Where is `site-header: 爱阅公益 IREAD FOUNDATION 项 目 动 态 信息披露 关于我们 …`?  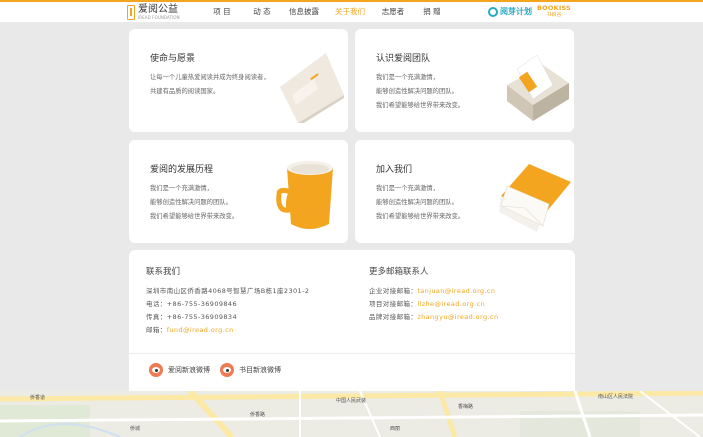
site-header: 爱阅公益 IREAD FOUNDATION 项 目 动 态 信息披露 关于我们 … is located at coordinates (351, 12).